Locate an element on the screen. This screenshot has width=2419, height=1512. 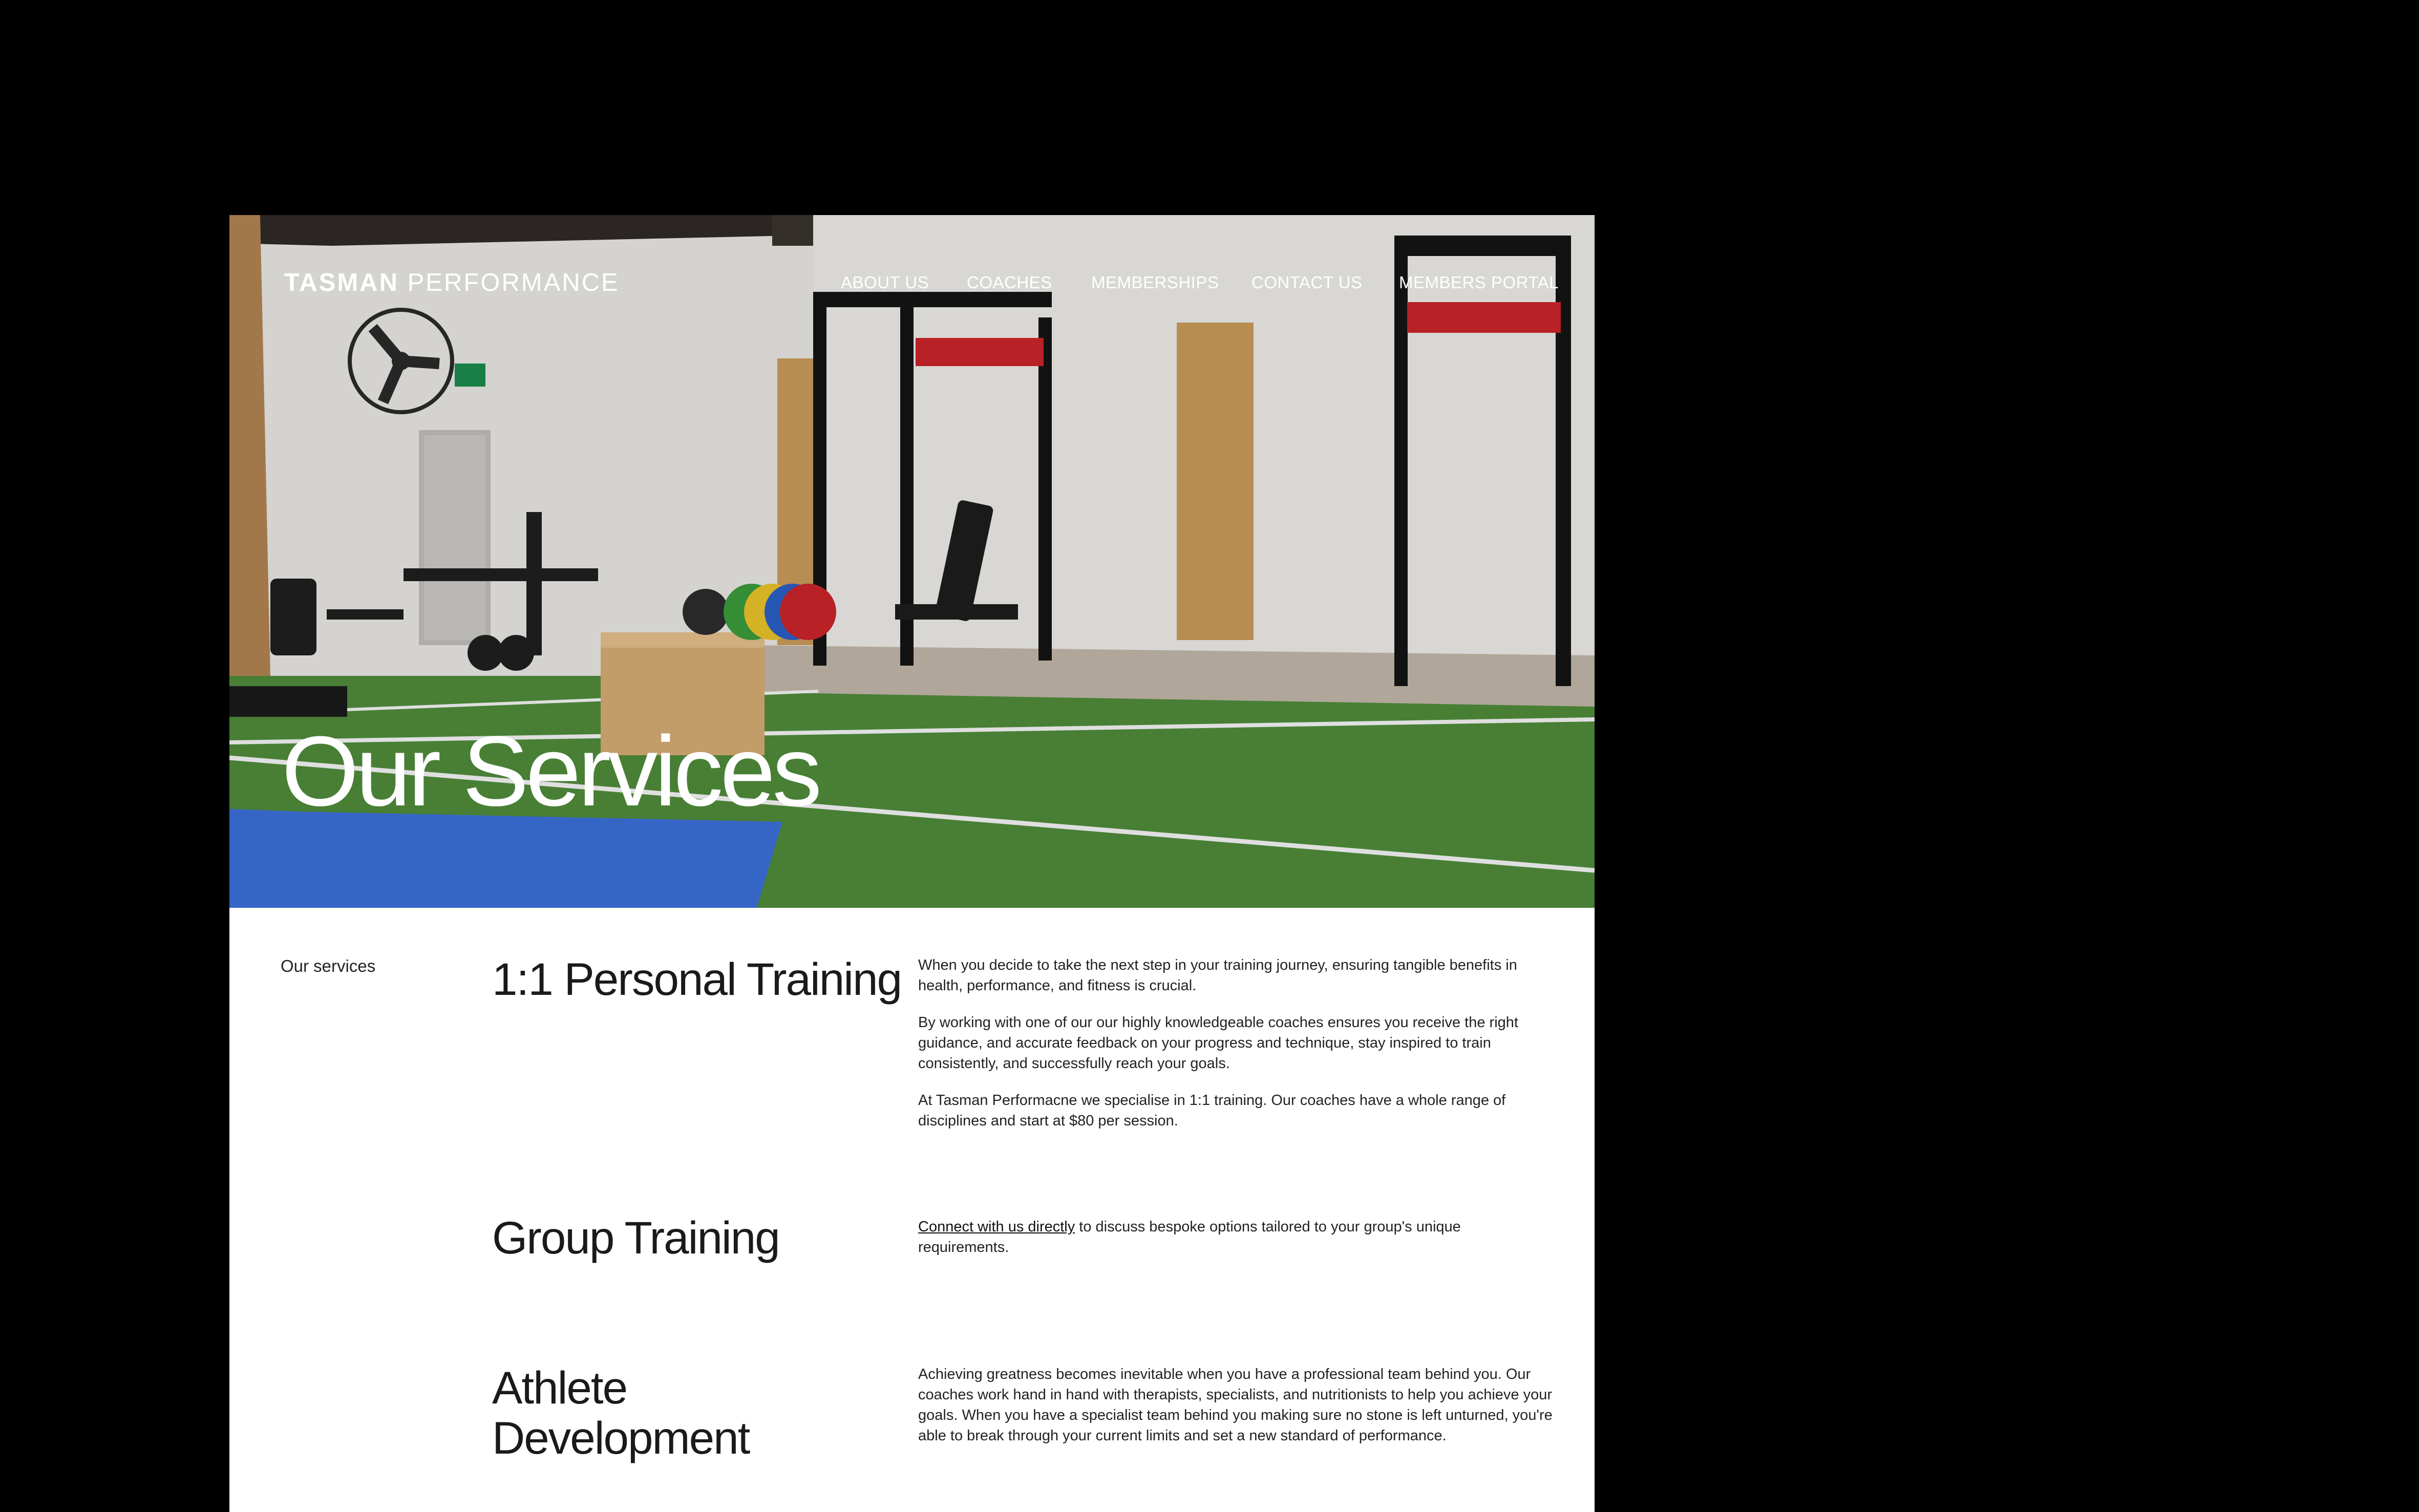
page-title: Our Services is located at coordinates (552, 771).